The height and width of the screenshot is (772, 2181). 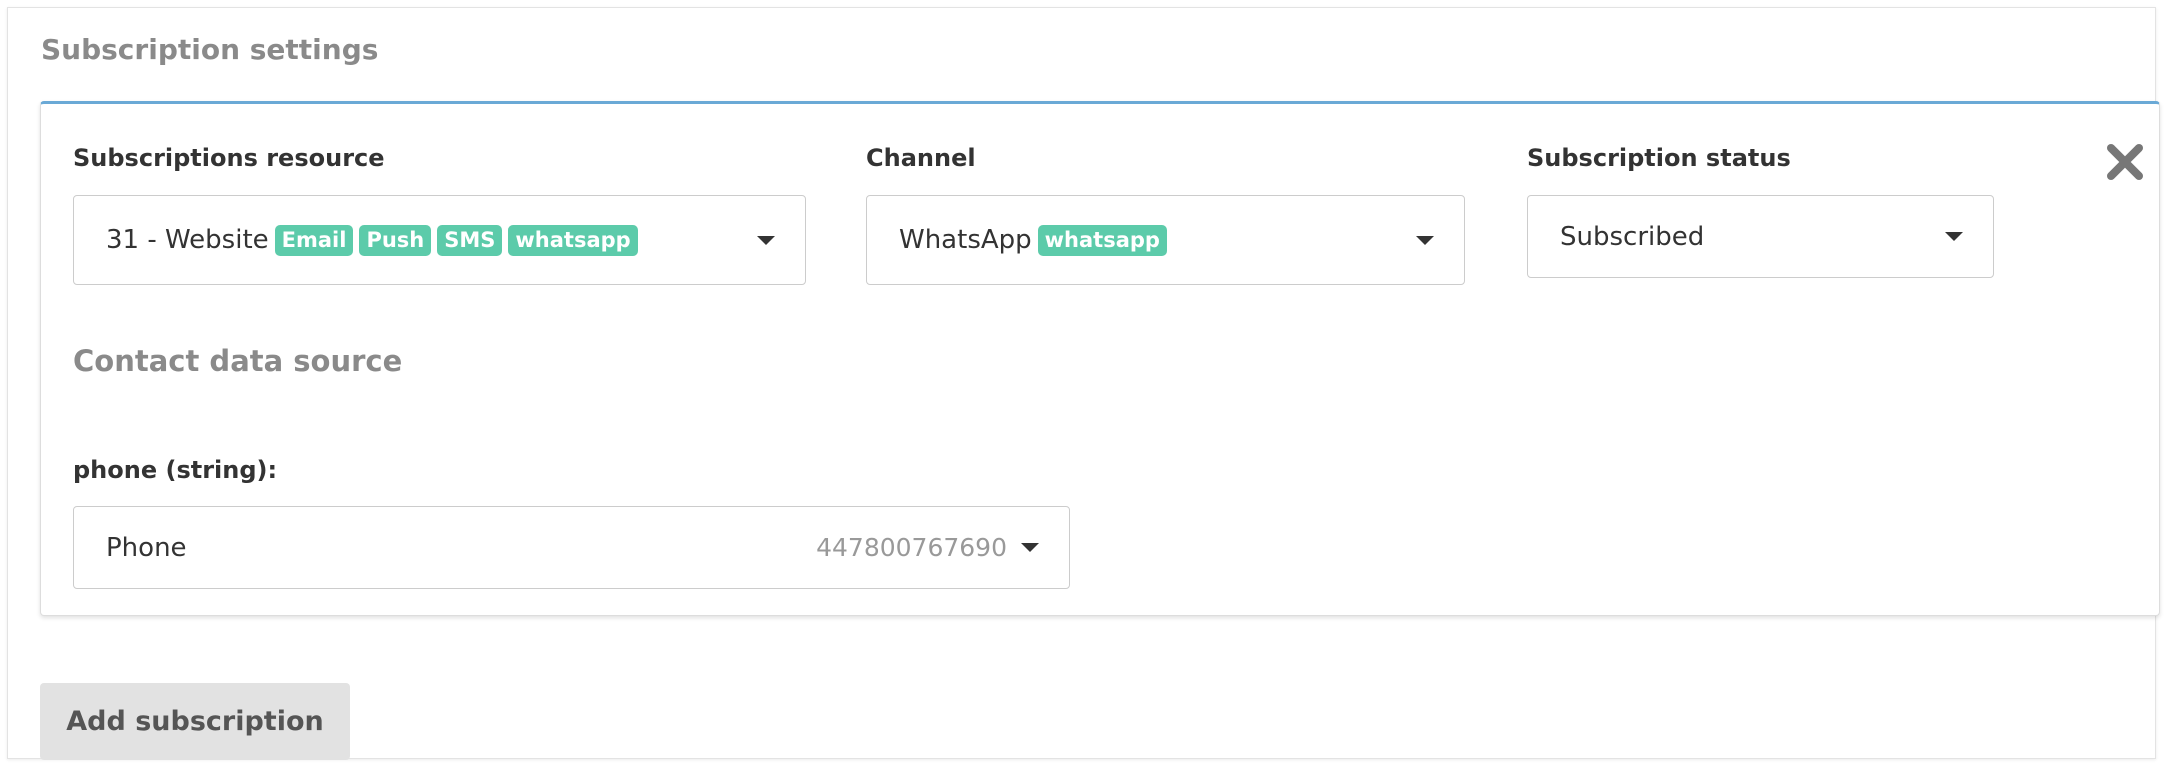 I want to click on resource-tag-email: Email, so click(x=314, y=240).